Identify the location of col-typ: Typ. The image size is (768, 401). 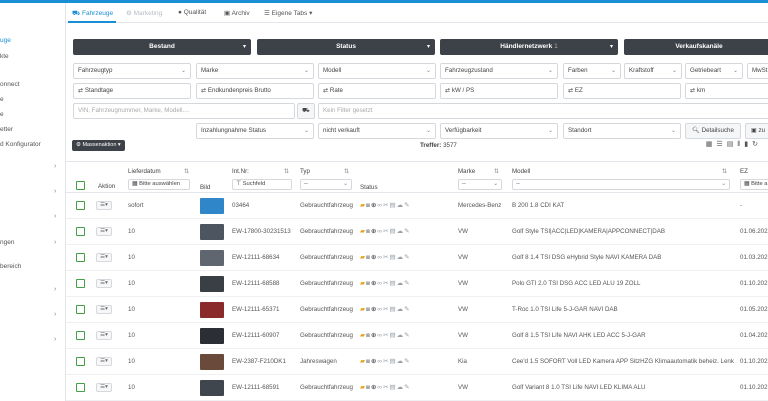
(305, 171).